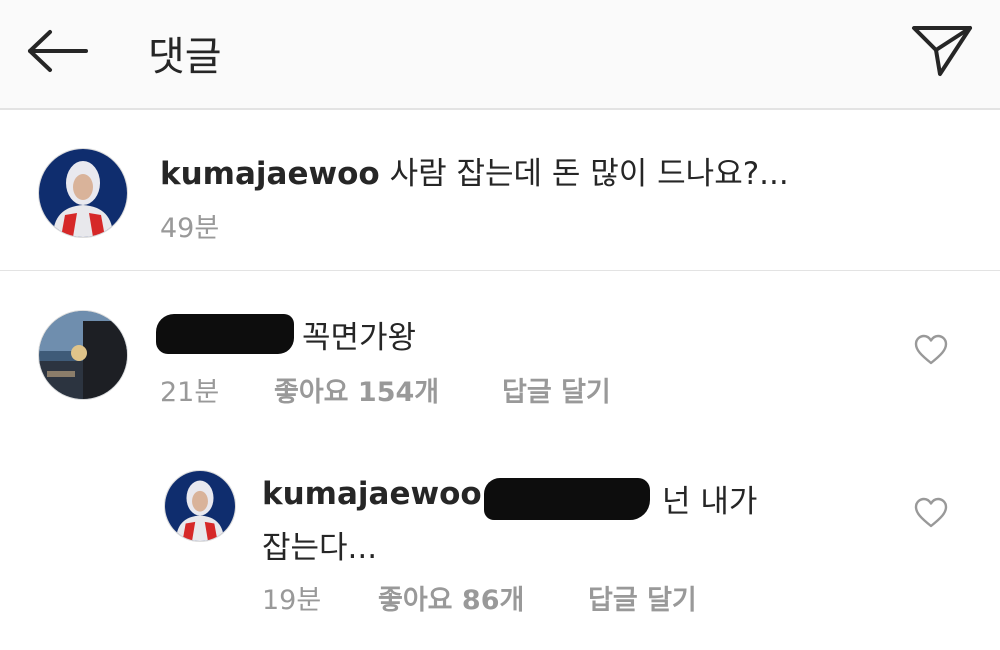  Describe the element at coordinates (567, 499) in the screenshot. I see `redacted-mention` at that location.